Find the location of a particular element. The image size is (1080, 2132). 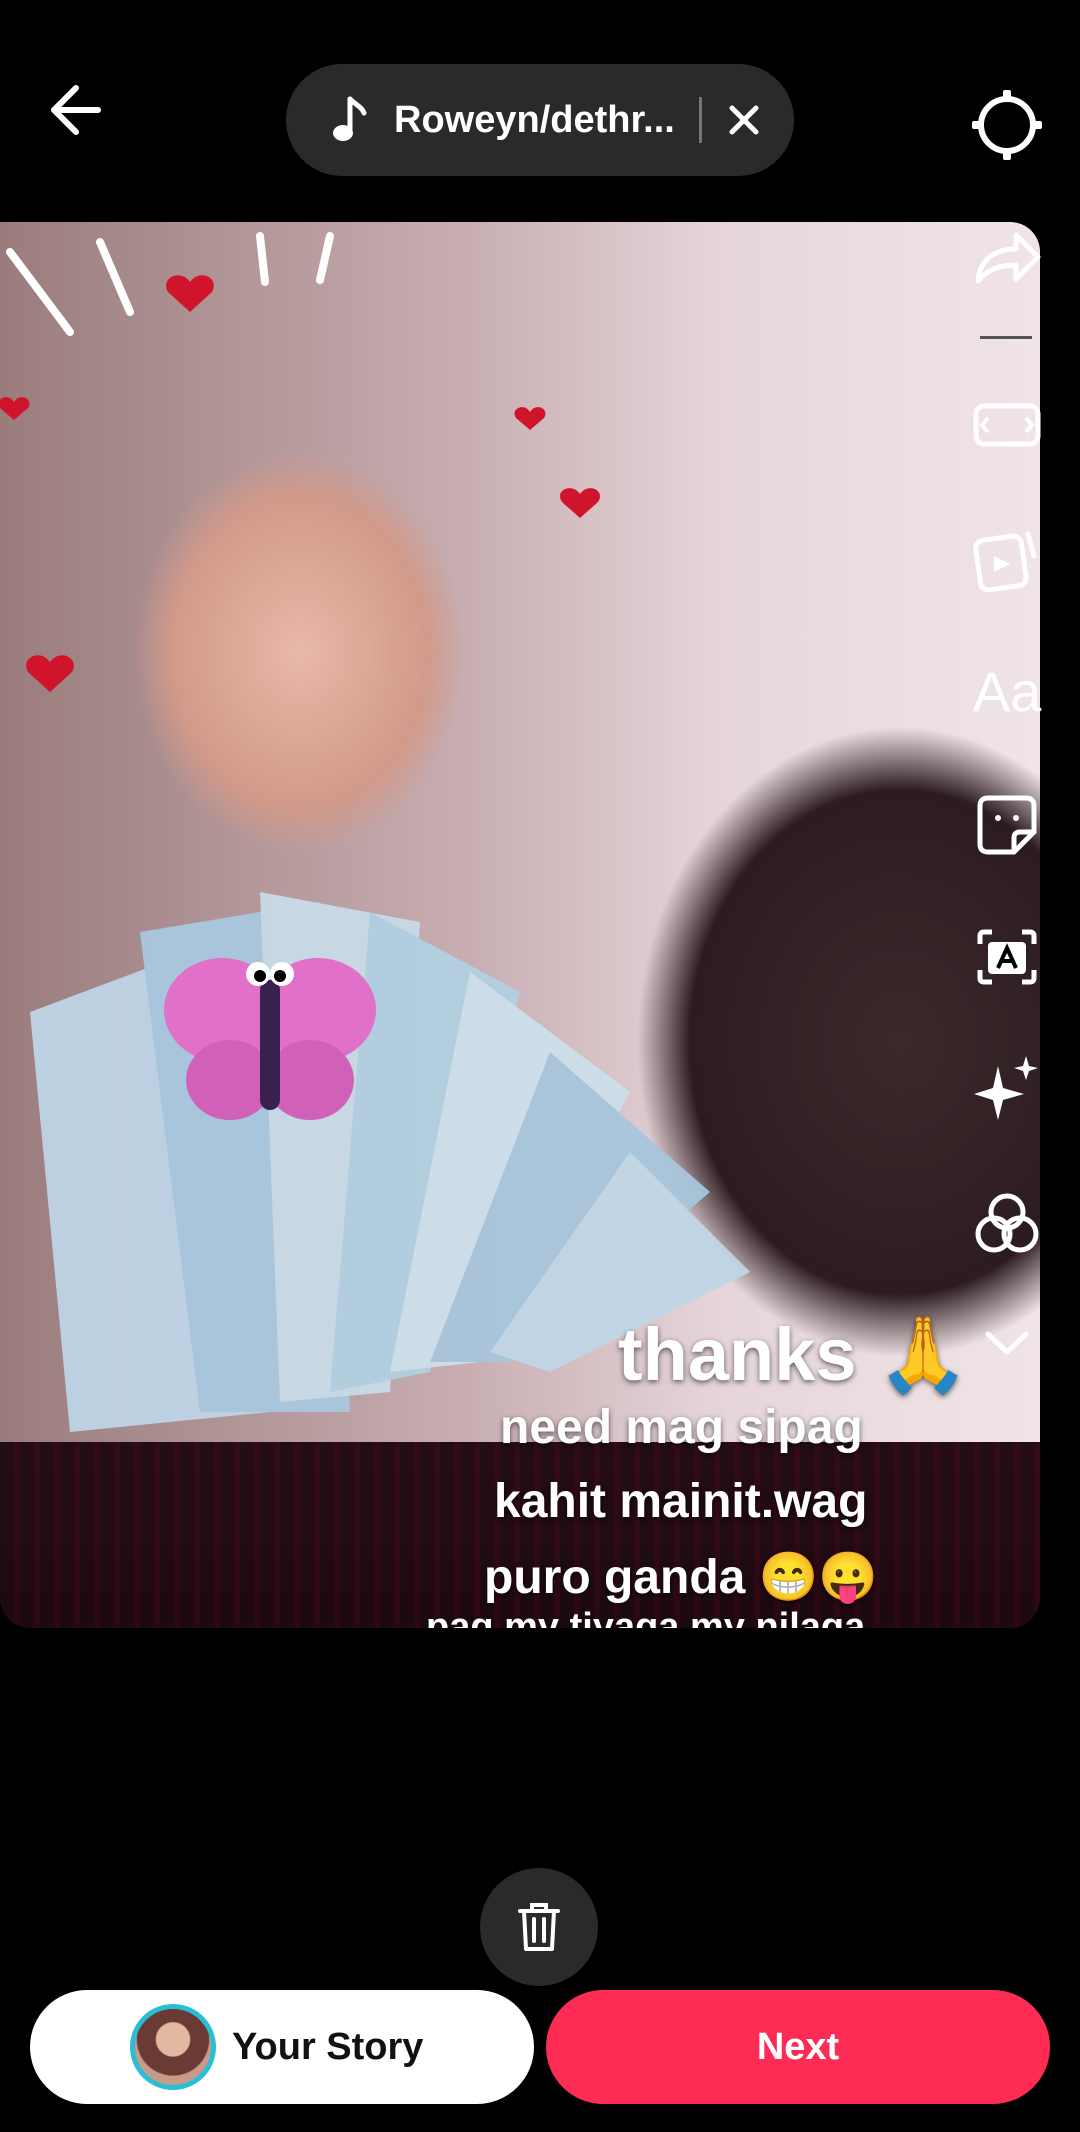

text-button: Aa is located at coordinates (1007, 691).